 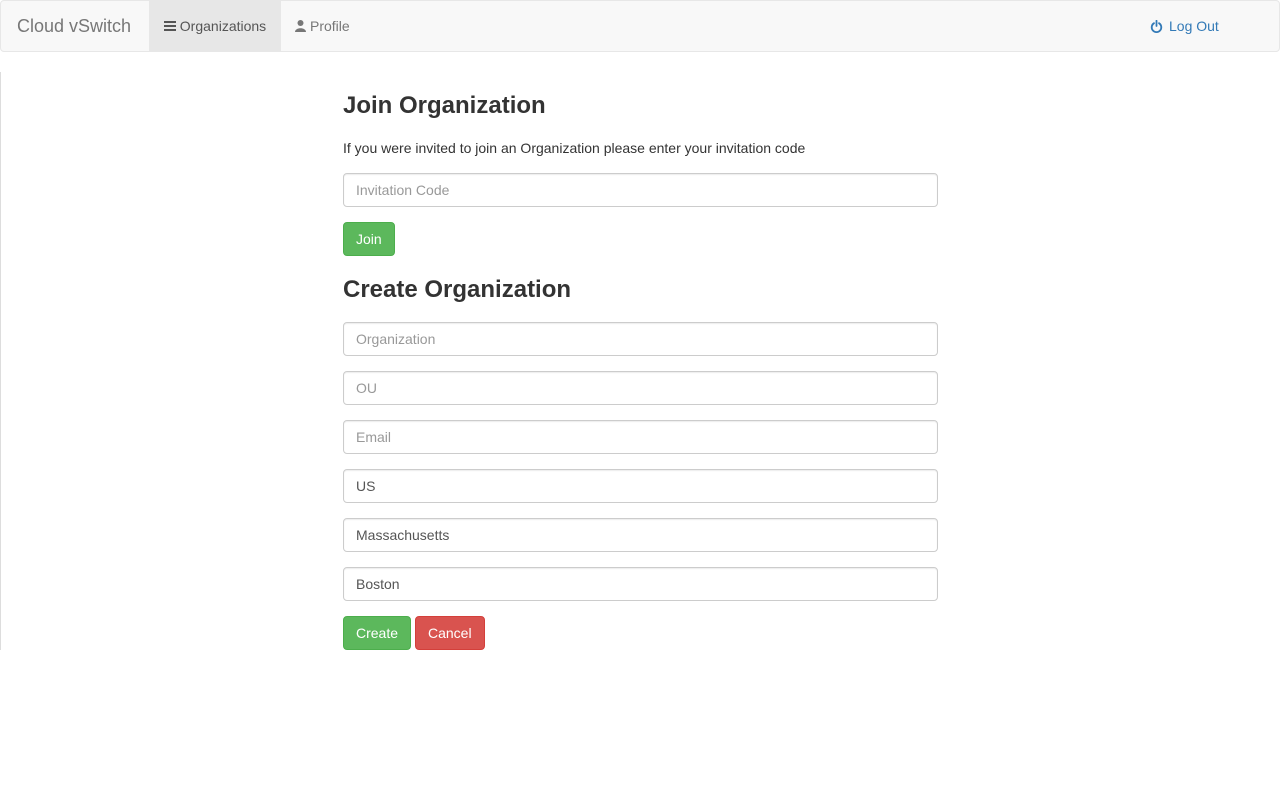 What do you see at coordinates (640, 486) in the screenshot?
I see `country-input` at bounding box center [640, 486].